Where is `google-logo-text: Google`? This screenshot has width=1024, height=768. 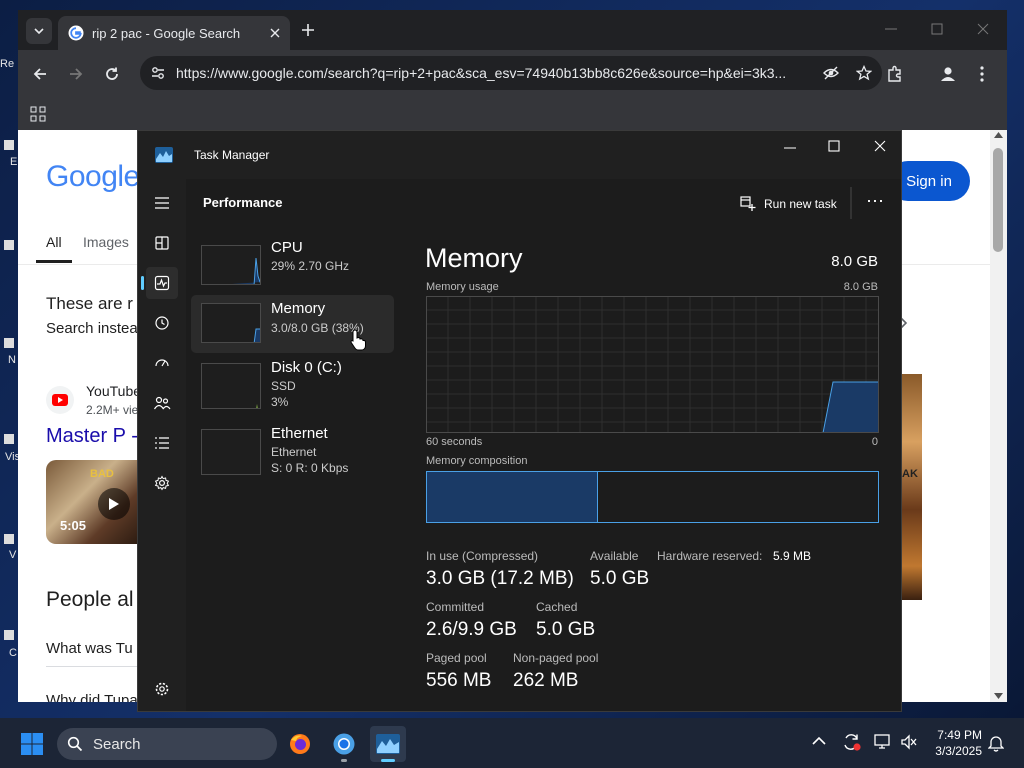 google-logo-text: Google is located at coordinates (93, 176).